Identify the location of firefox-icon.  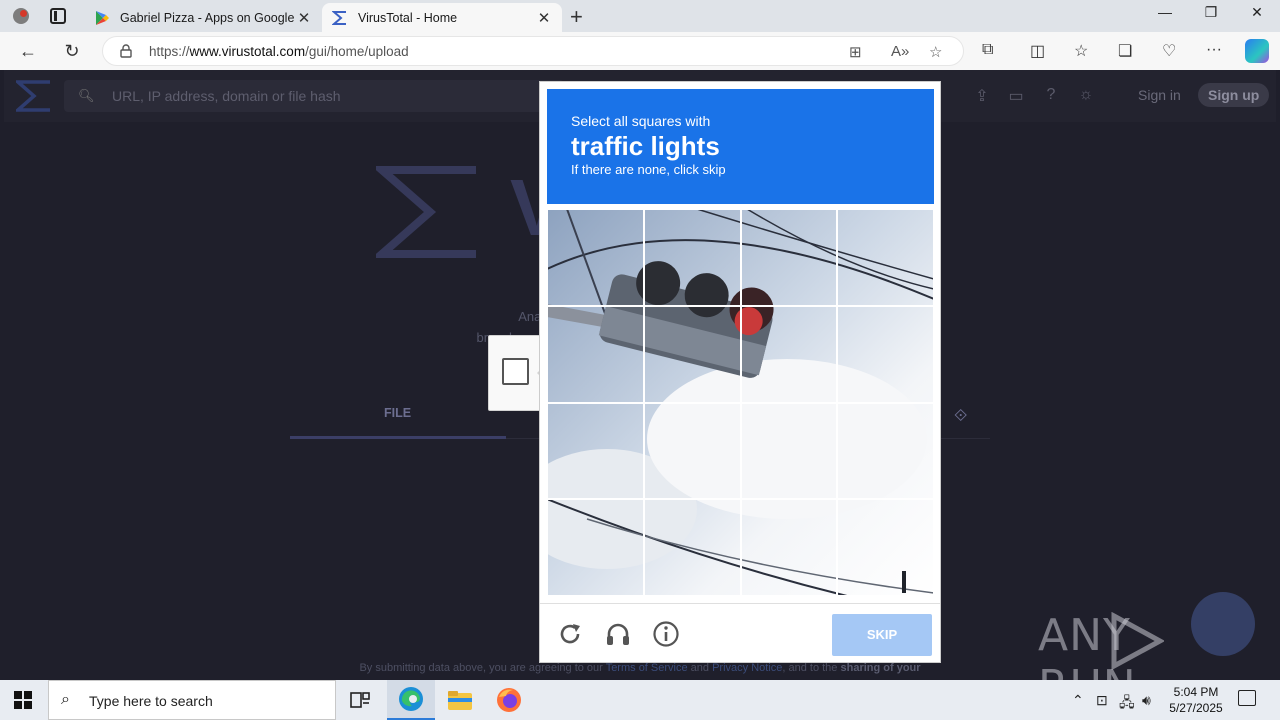
(509, 700).